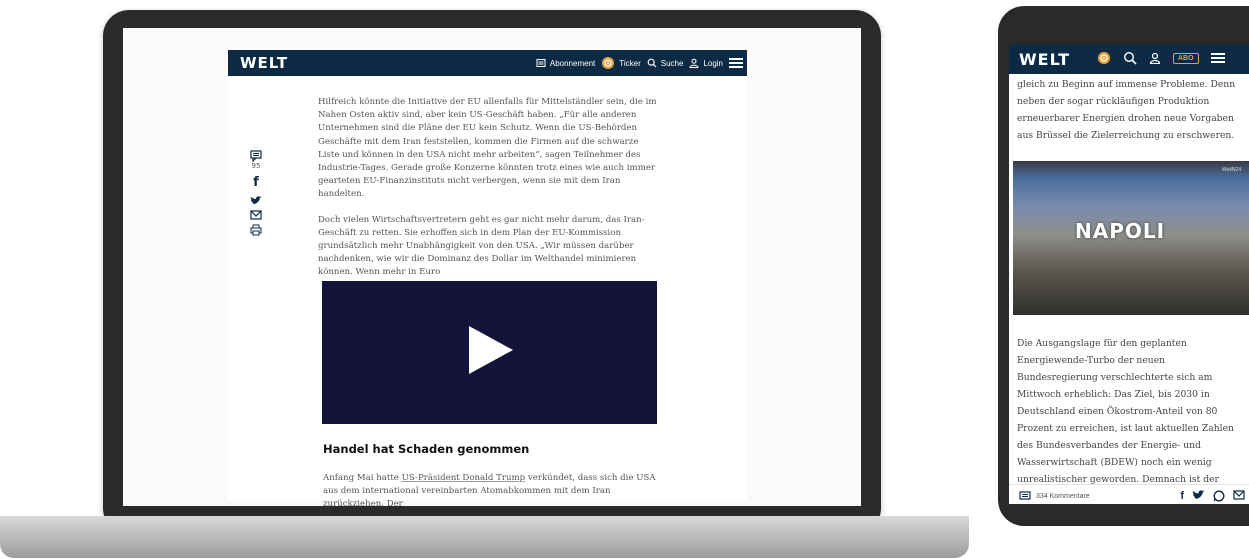  I want to click on play-icon, so click(491, 350).